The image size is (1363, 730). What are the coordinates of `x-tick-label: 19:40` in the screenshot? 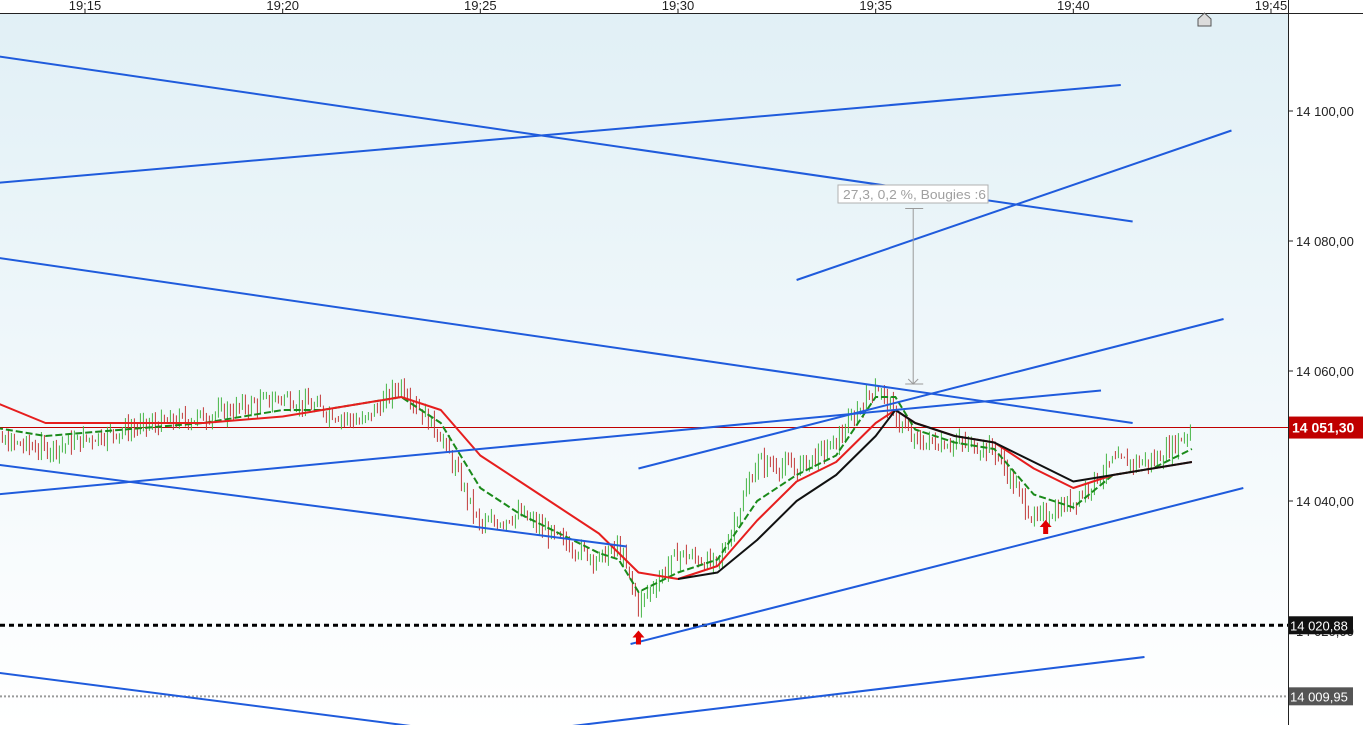 It's located at (1073, 6).